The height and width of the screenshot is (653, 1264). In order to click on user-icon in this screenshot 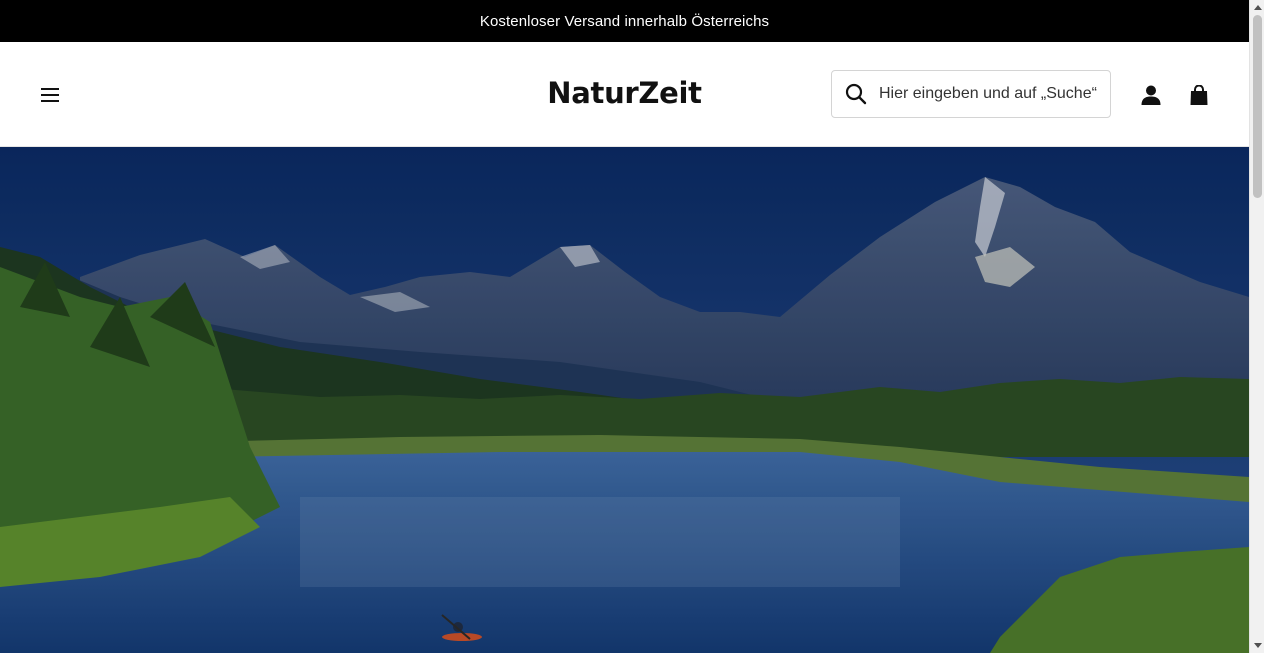, I will do `click(1151, 95)`.